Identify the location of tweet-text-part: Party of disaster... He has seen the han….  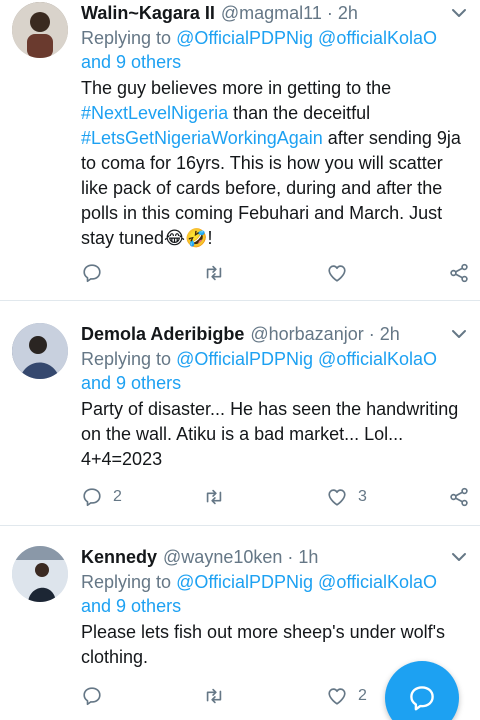
(270, 434).